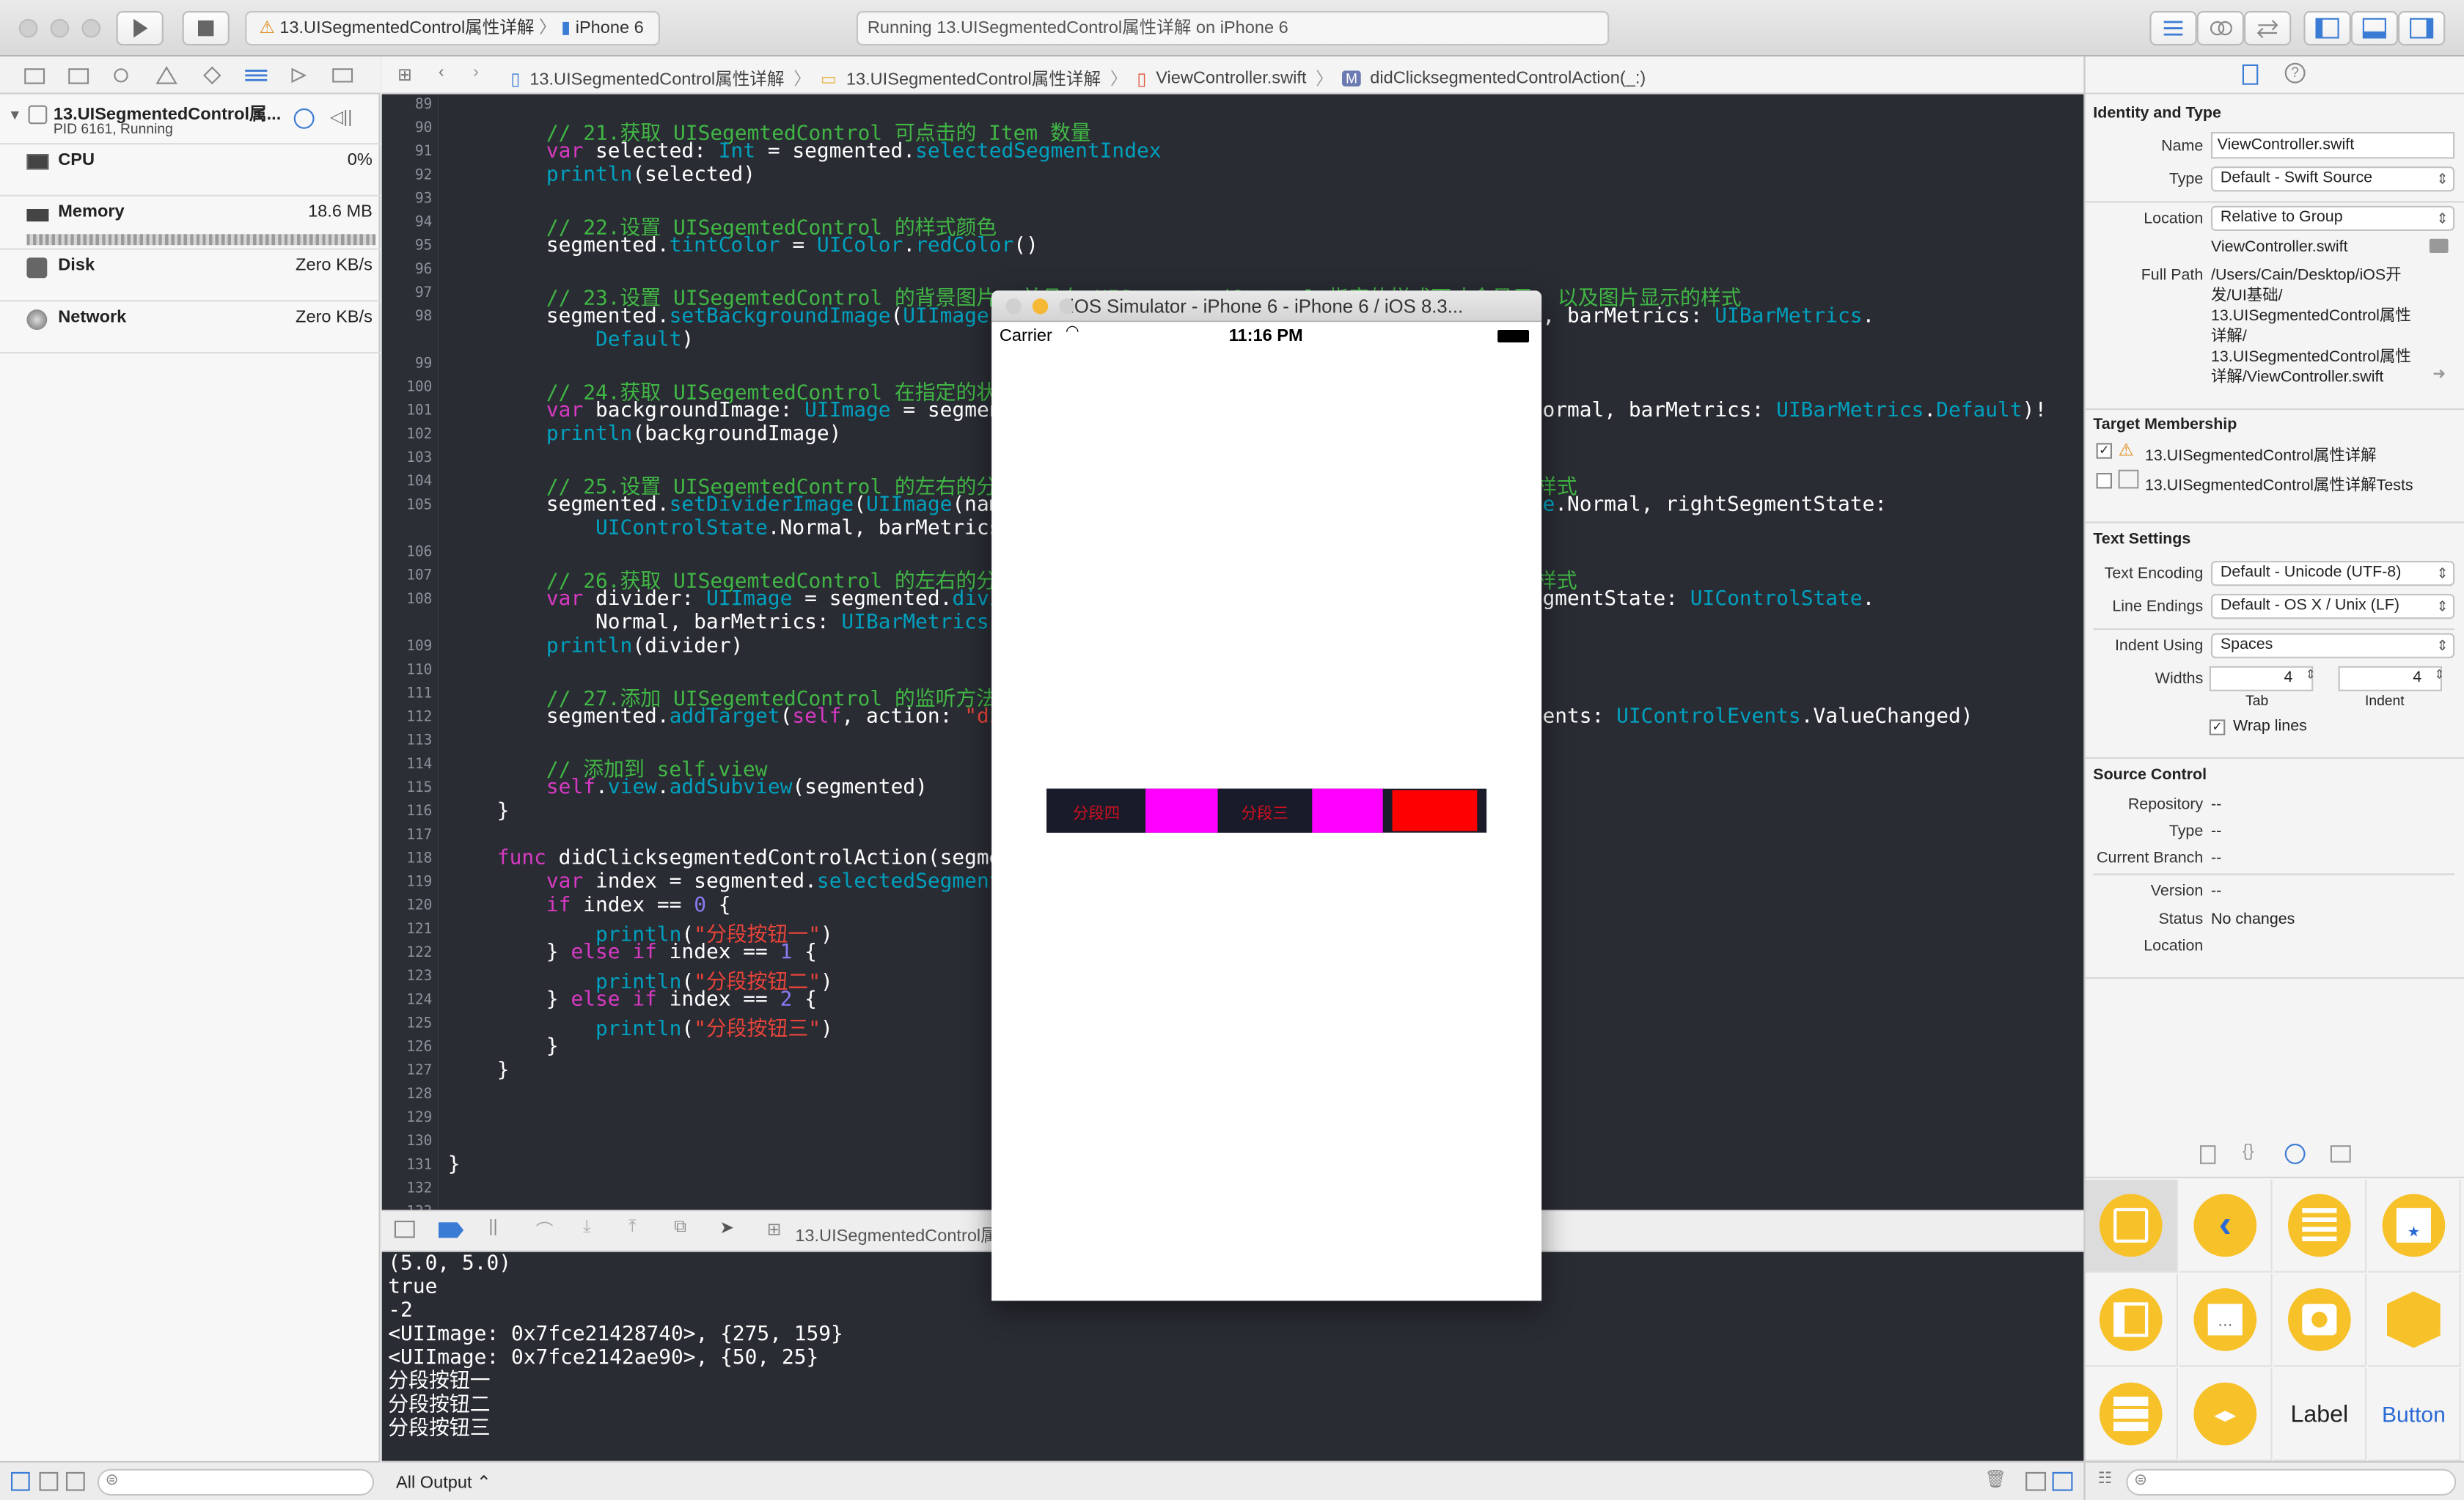 The height and width of the screenshot is (1500, 2464). I want to click on disclosure-triangle-icon: ▼, so click(15, 115).